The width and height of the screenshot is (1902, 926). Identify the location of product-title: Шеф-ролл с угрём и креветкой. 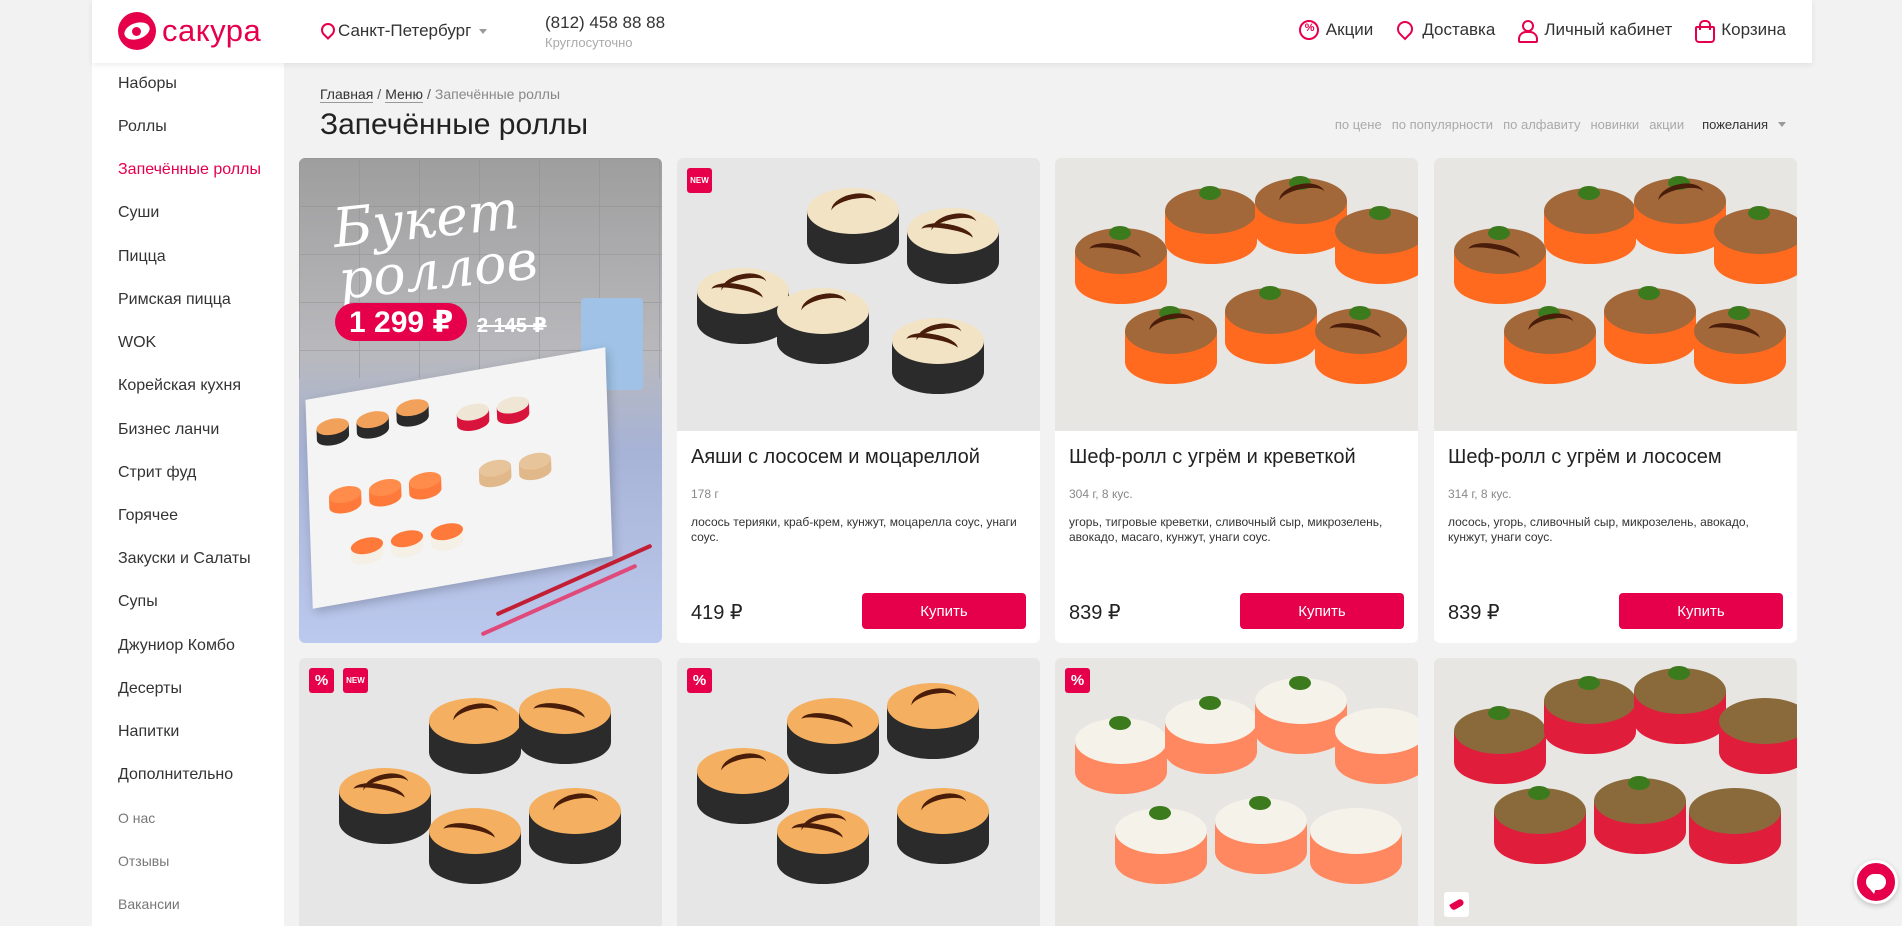
(1239, 457).